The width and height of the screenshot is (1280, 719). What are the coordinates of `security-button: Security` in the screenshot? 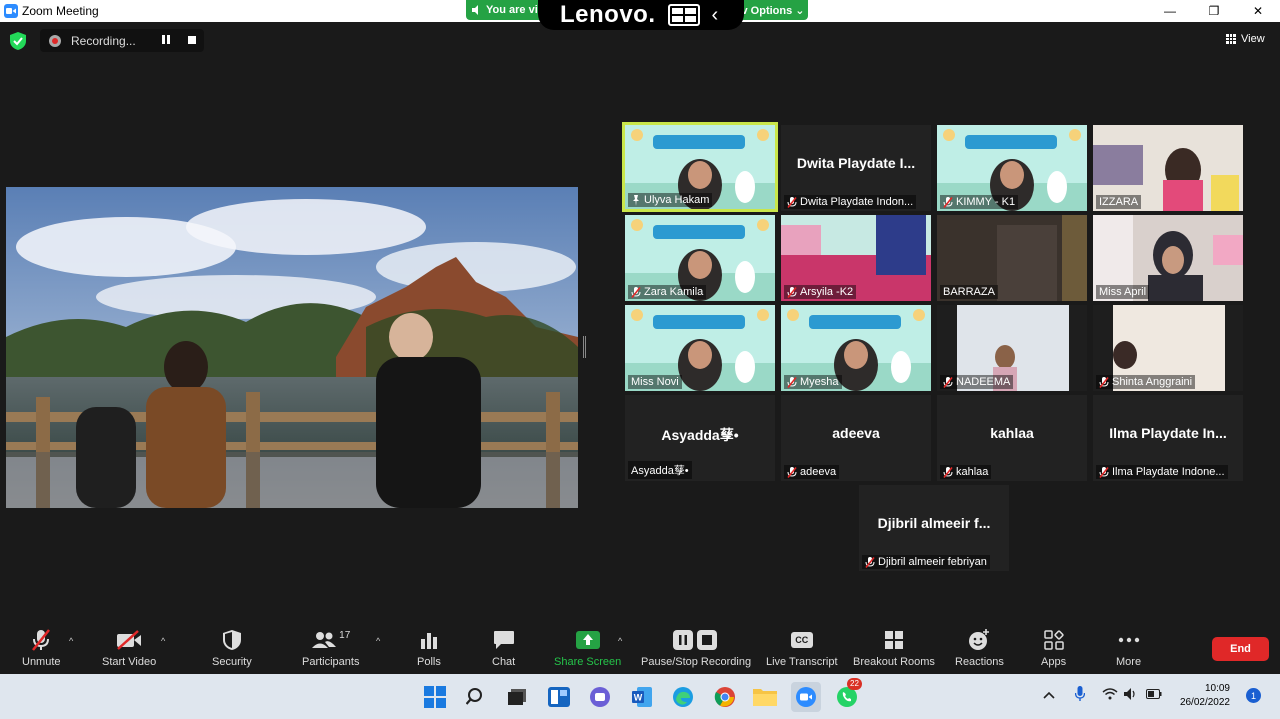 It's located at (232, 648).